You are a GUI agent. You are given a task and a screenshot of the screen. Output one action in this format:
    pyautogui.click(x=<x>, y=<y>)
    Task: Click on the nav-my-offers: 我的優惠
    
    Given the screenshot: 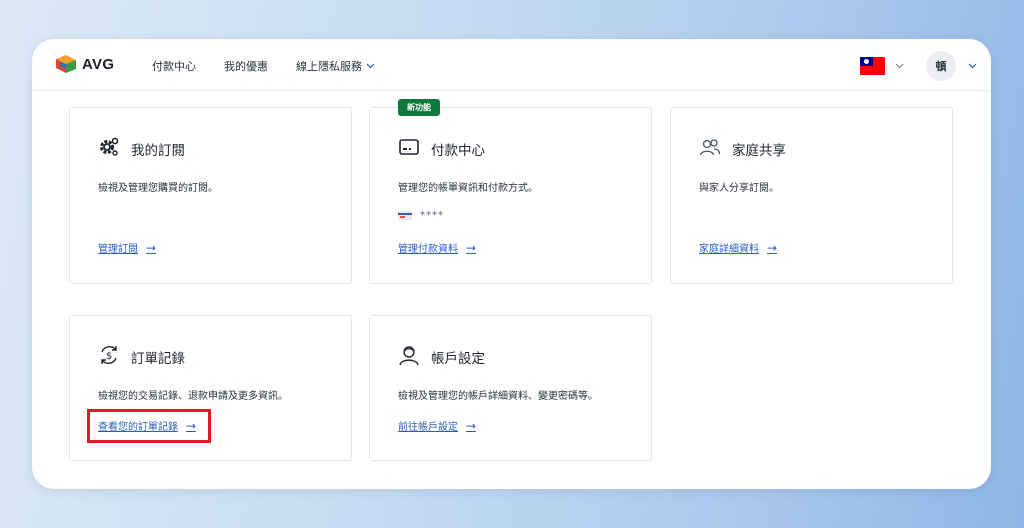 What is the action you would take?
    pyautogui.click(x=246, y=66)
    